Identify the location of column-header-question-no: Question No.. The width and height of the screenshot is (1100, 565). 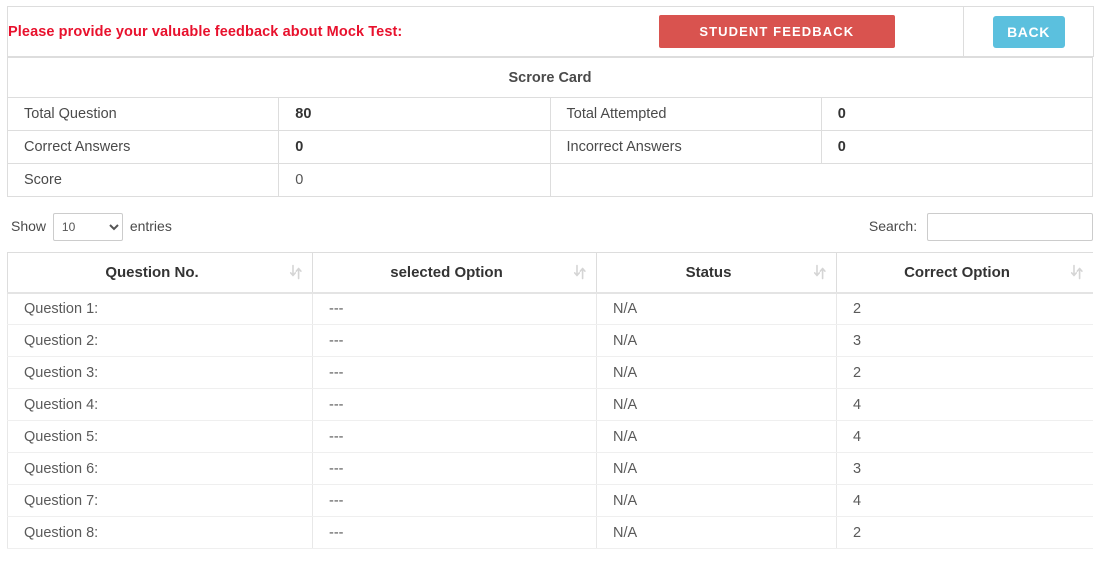
(160, 273).